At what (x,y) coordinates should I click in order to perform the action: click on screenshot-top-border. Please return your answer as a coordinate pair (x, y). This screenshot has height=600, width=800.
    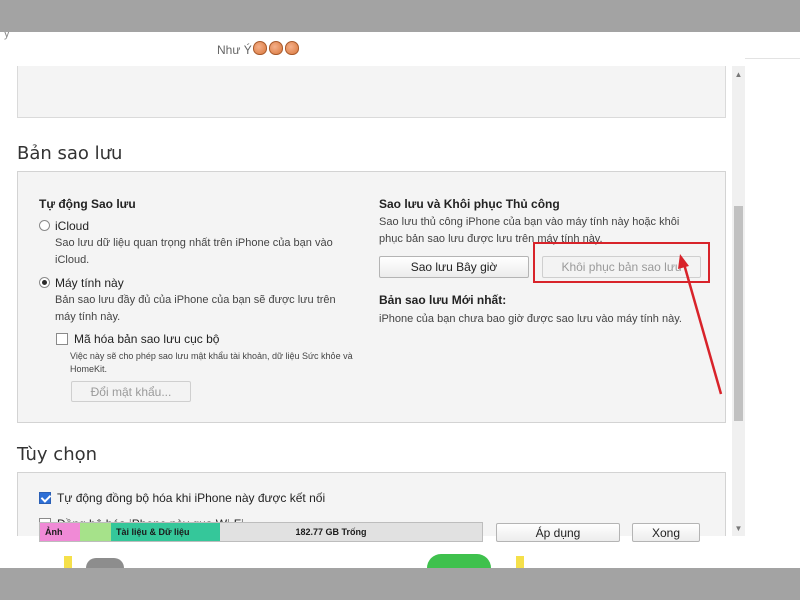
    Looking at the image, I should click on (400, 16).